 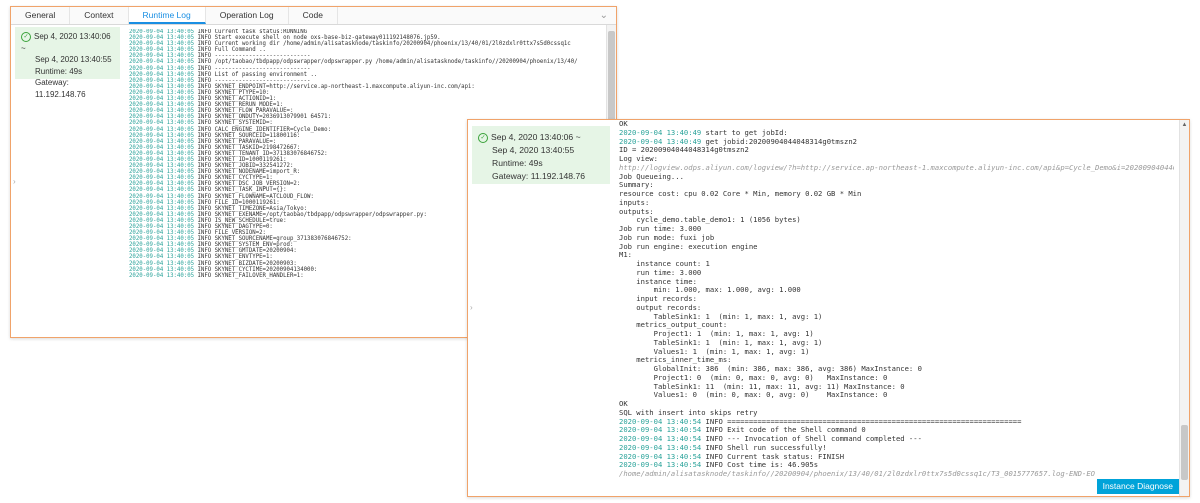 What do you see at coordinates (256, 74) in the screenshot?
I see `log-message: INFO List of passing environment ..` at bounding box center [256, 74].